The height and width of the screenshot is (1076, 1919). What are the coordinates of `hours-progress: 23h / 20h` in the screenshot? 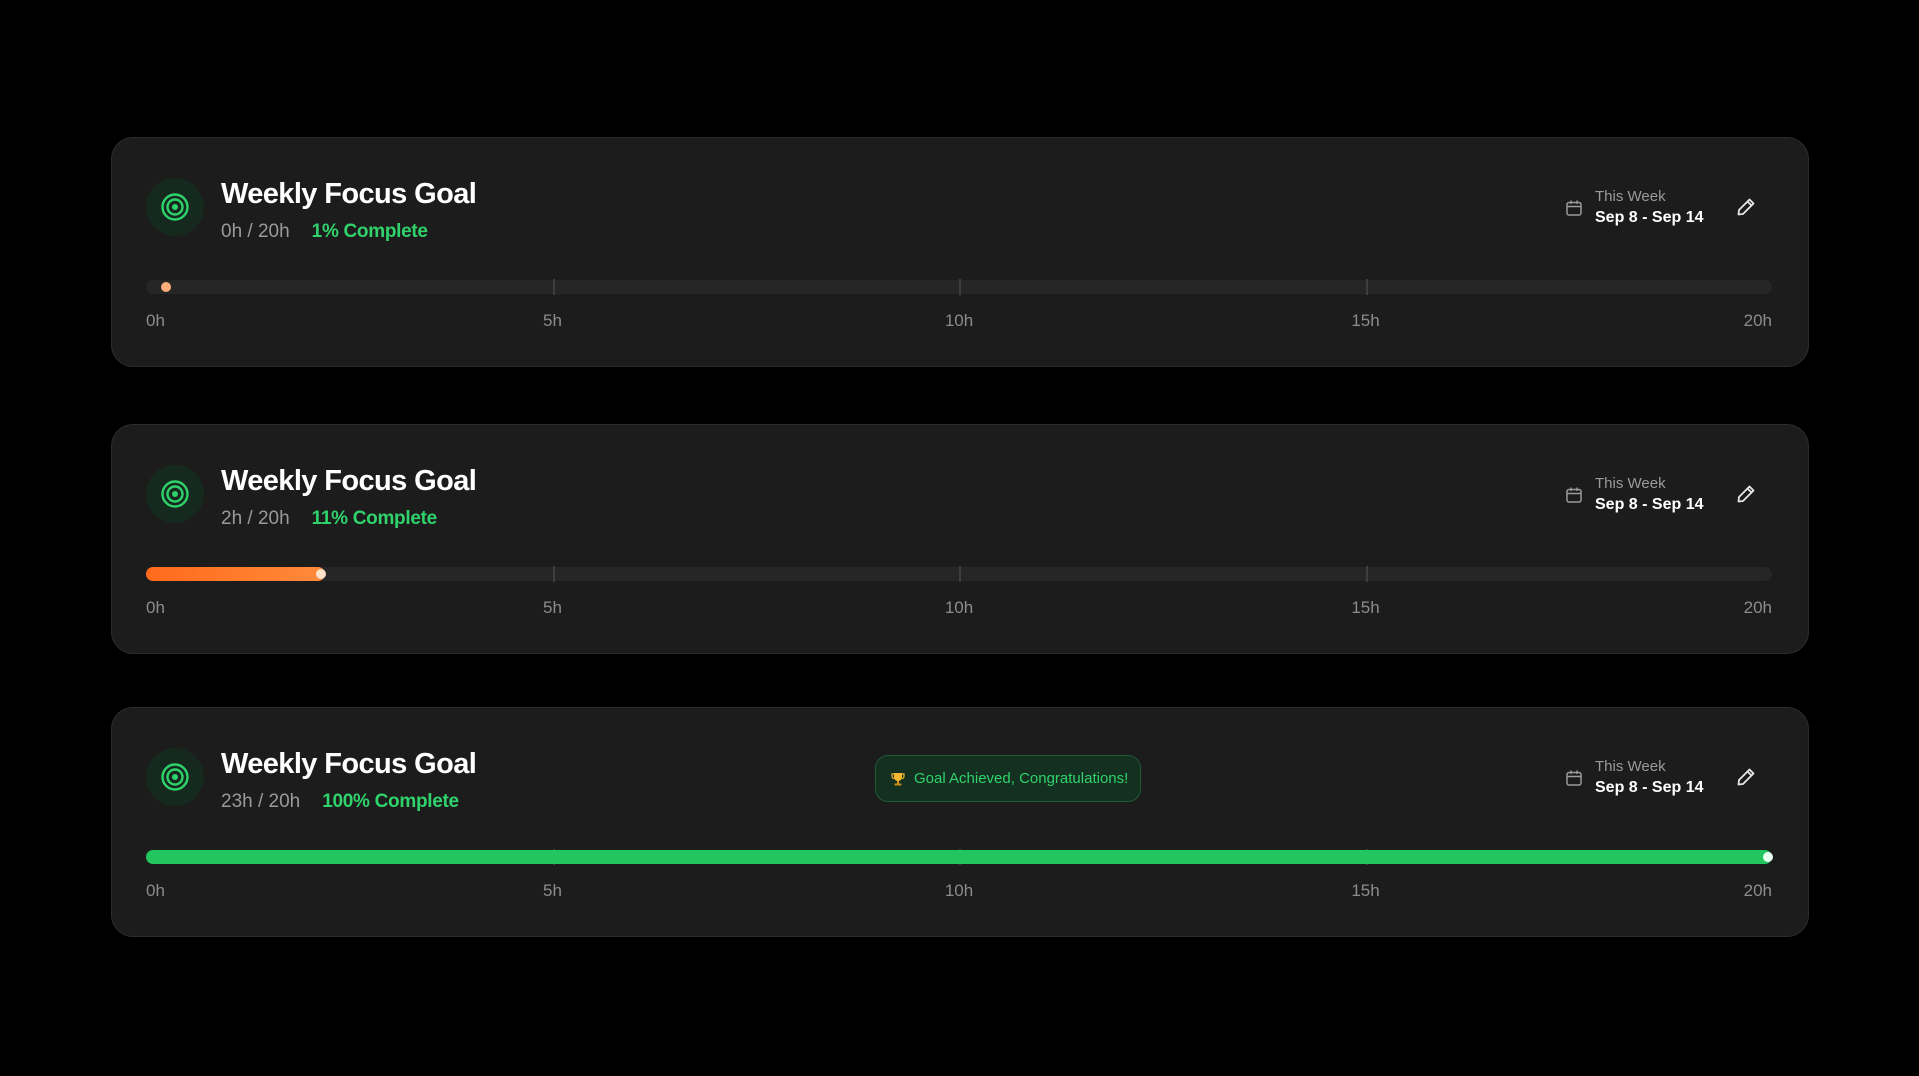 It's located at (261, 801).